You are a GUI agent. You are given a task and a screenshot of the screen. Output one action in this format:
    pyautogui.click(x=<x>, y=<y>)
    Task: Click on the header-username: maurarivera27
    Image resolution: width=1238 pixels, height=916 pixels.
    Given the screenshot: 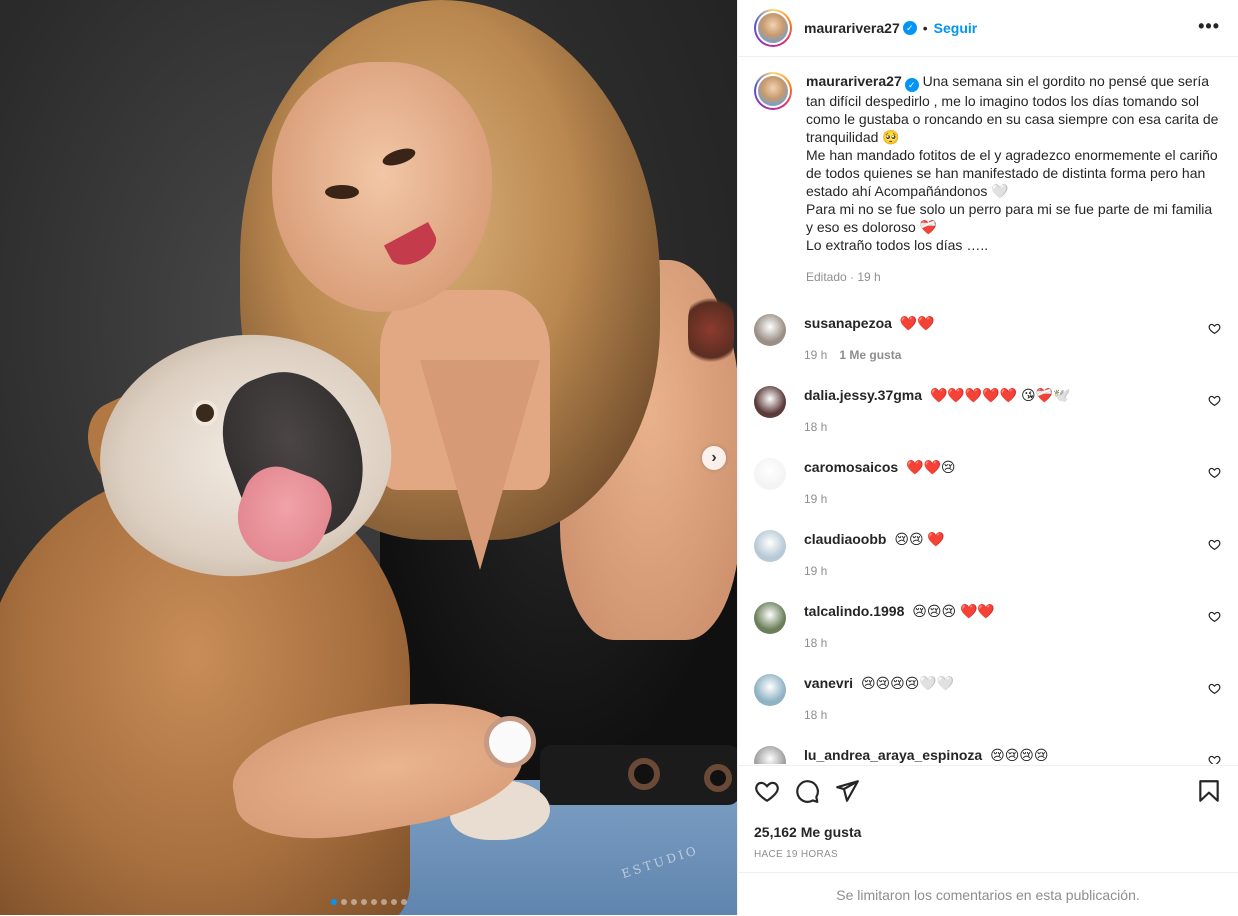 What is the action you would take?
    pyautogui.click(x=852, y=28)
    